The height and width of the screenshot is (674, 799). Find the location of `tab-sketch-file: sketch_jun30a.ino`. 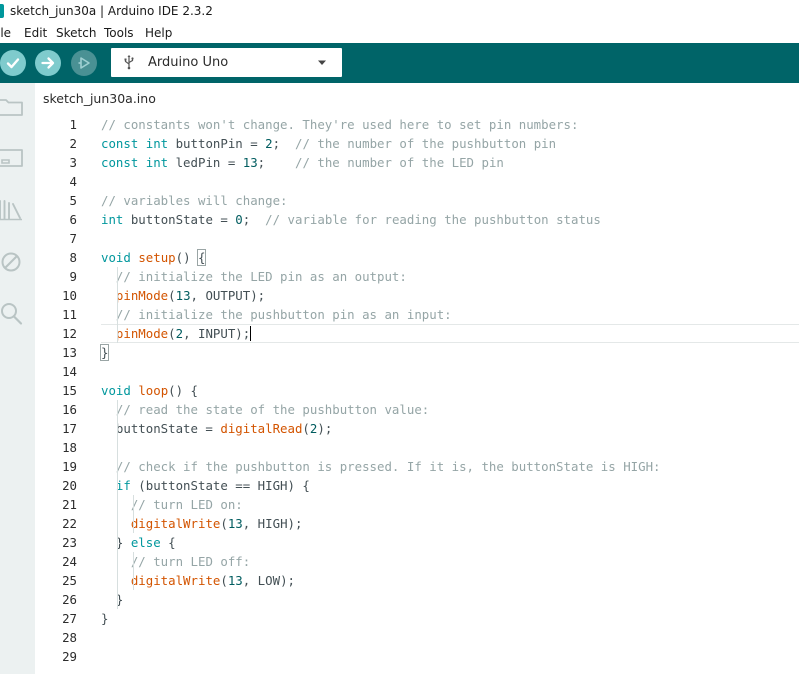

tab-sketch-file: sketch_jun30a.ino is located at coordinates (97, 99).